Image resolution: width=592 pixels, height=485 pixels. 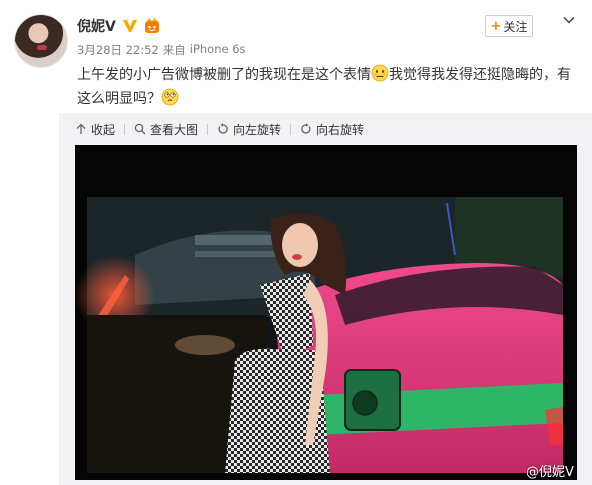 What do you see at coordinates (306, 128) in the screenshot?
I see `rotate-right-icon` at bounding box center [306, 128].